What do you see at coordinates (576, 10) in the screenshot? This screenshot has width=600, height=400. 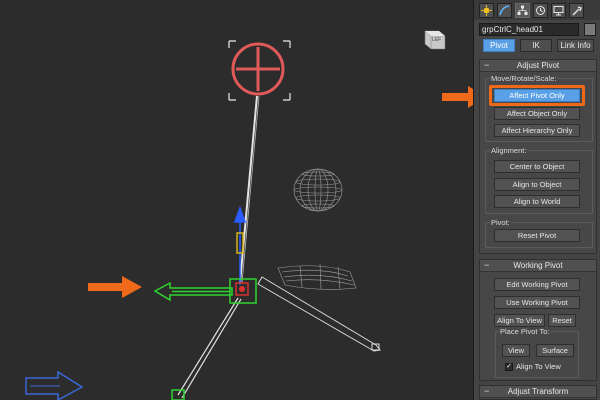 I see `utilities-tab-icon` at bounding box center [576, 10].